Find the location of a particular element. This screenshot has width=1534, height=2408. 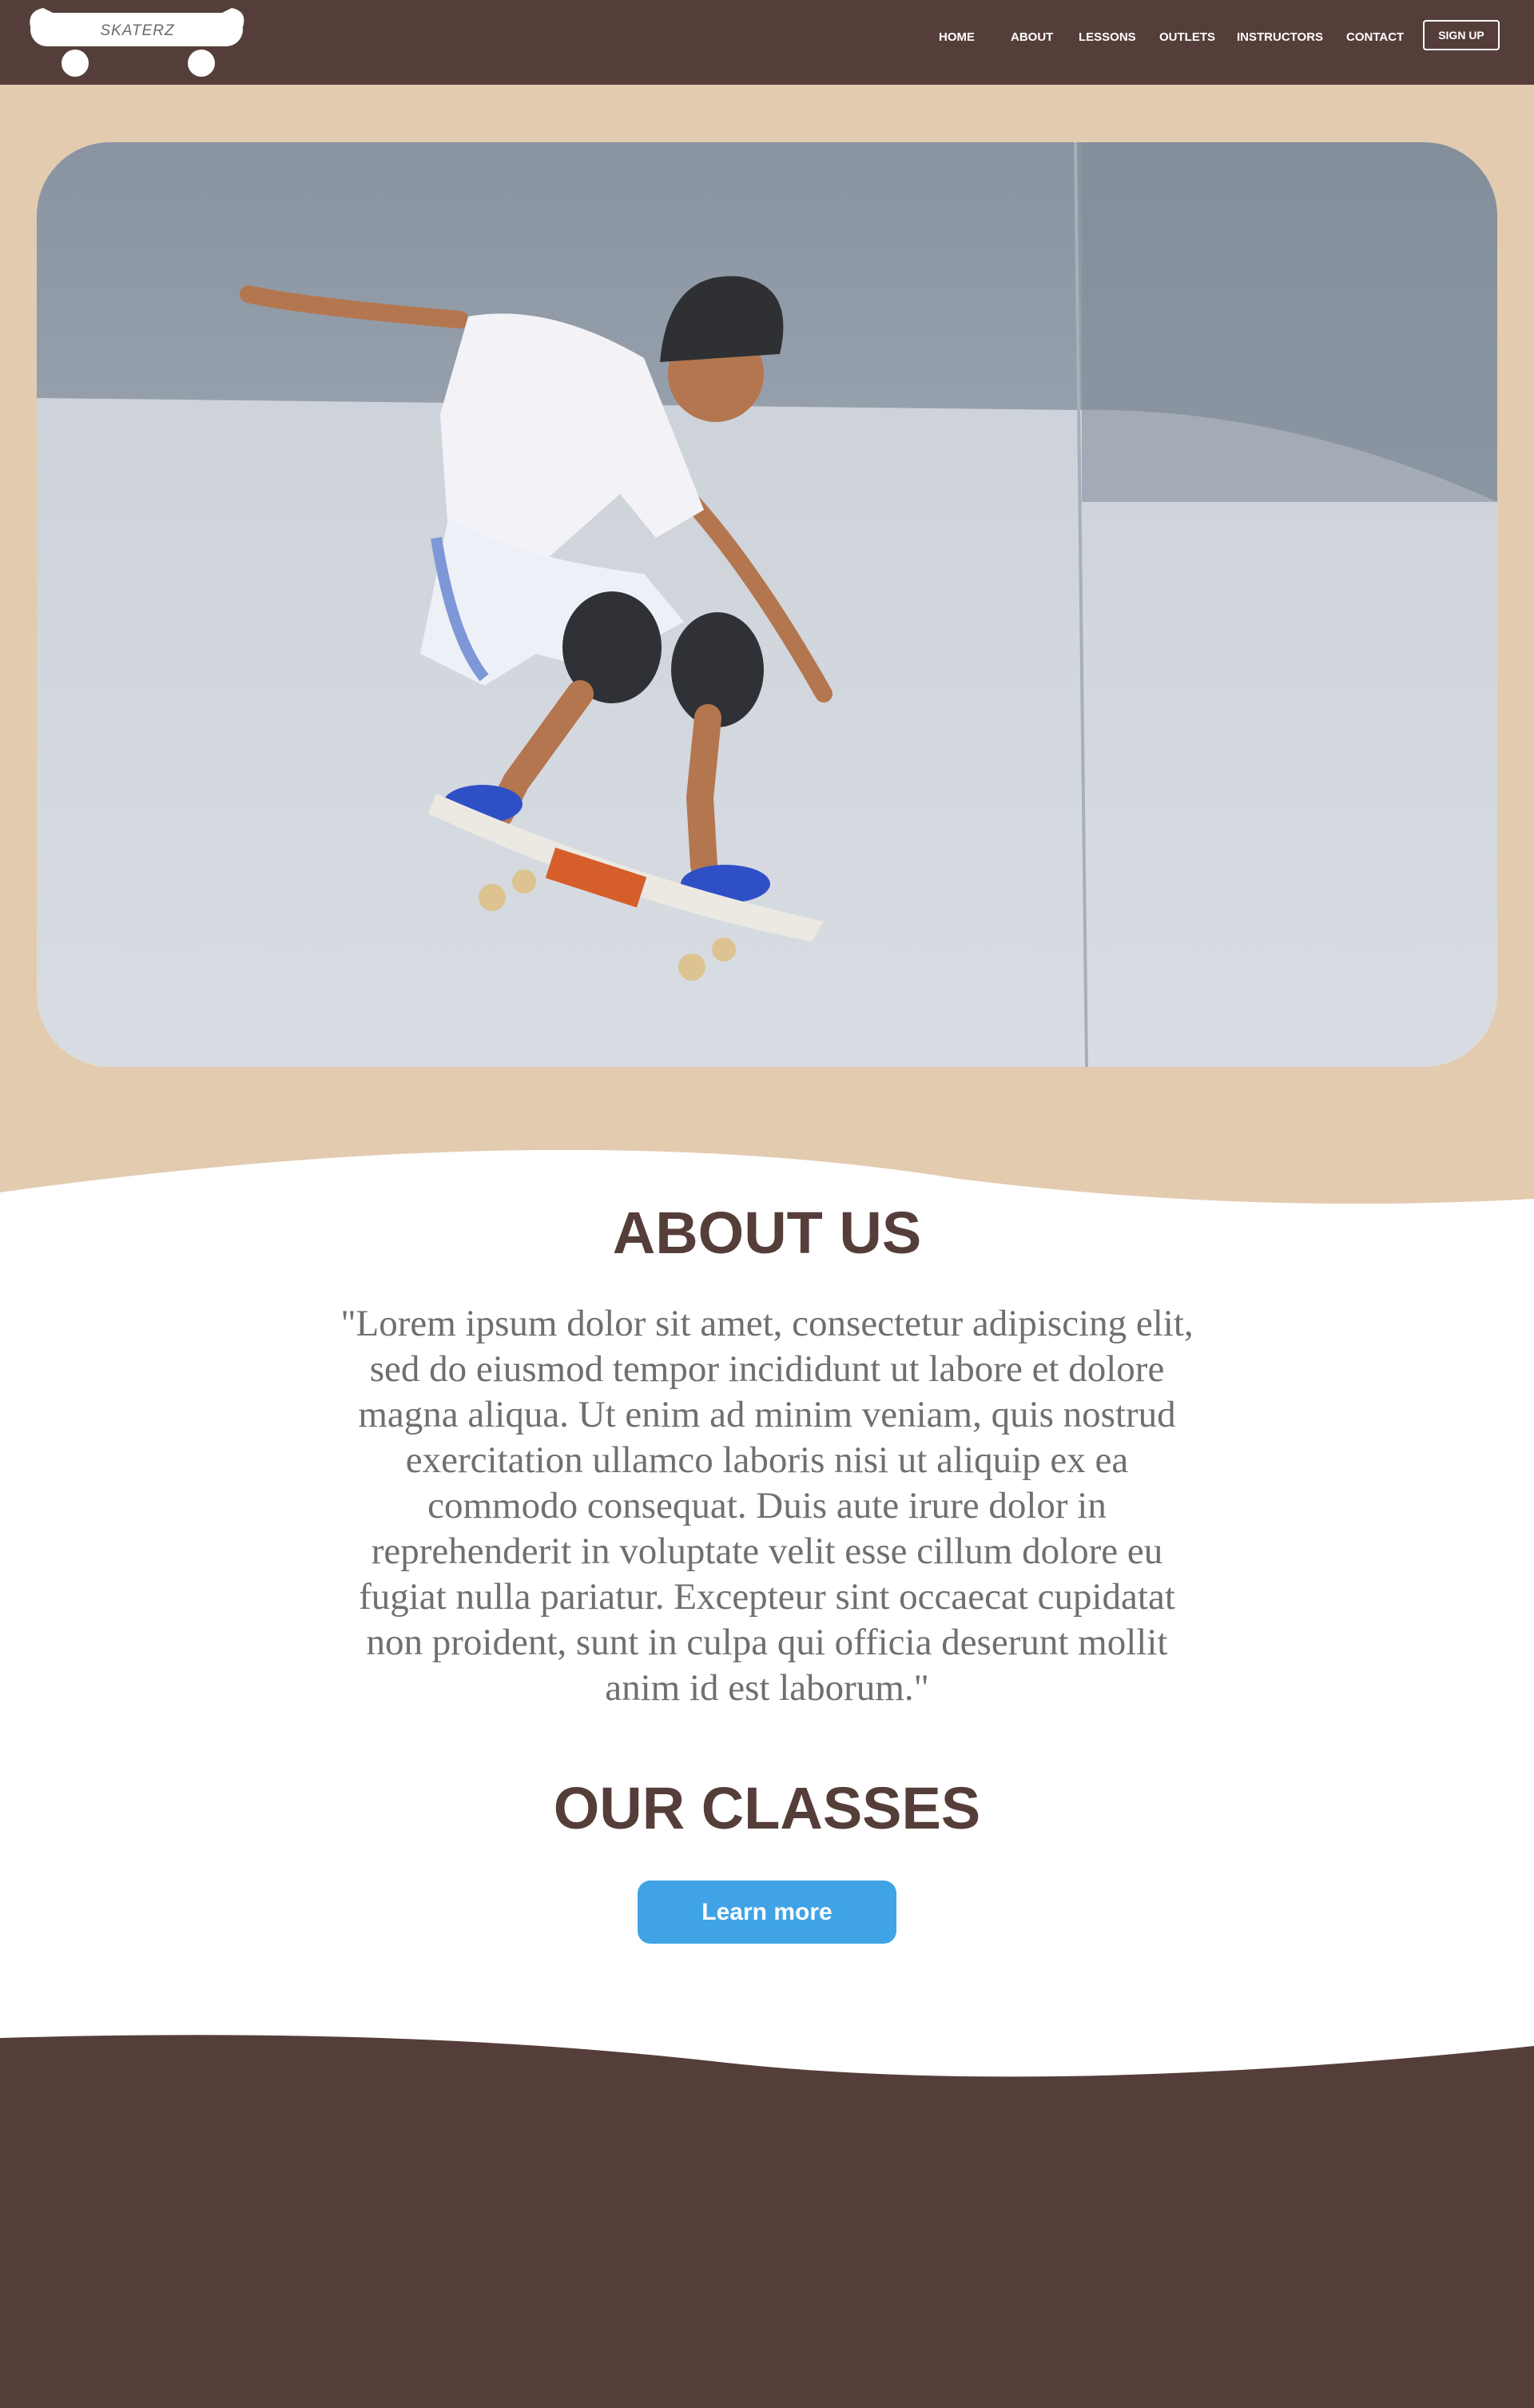

nav-lessons: LESSONS is located at coordinates (1108, 37).